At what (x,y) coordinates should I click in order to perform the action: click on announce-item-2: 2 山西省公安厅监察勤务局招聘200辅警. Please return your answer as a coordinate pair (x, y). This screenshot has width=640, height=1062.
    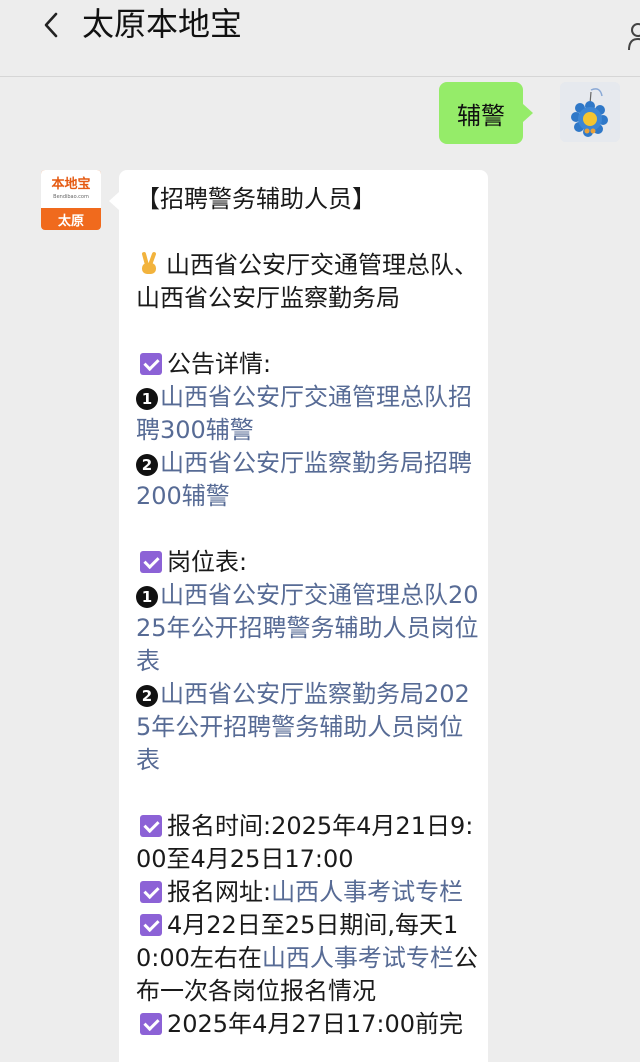
    Looking at the image, I should click on (308, 480).